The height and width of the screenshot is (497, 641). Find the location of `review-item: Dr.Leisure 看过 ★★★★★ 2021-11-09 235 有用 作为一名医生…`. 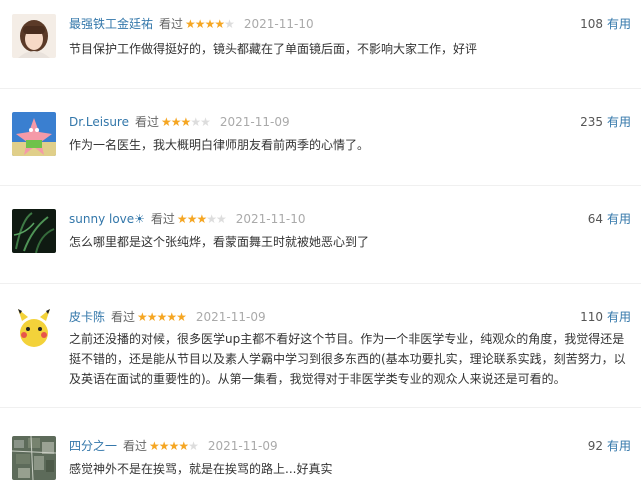

review-item: Dr.Leisure 看过 ★★★★★ 2021-11-09 235 有用 作为一名医生… is located at coordinates (320, 142).